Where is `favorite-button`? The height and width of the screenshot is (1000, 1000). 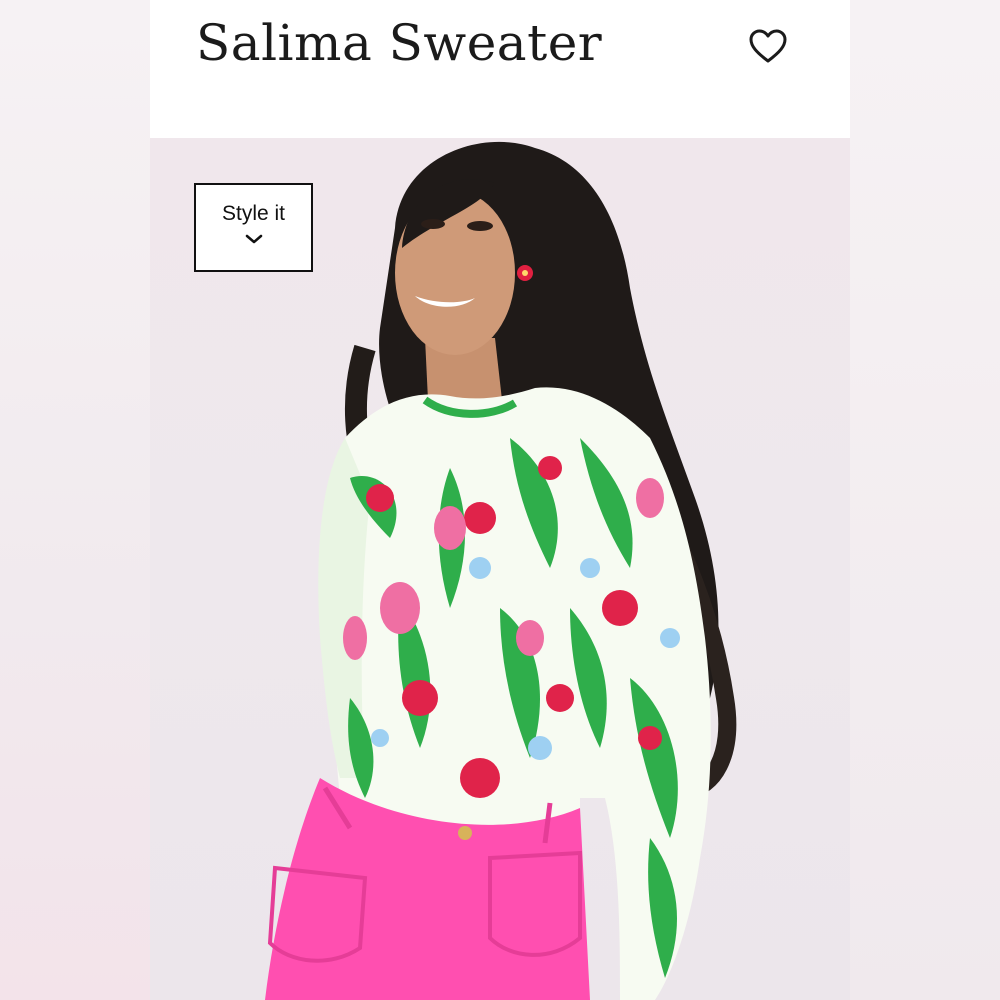 favorite-button is located at coordinates (768, 47).